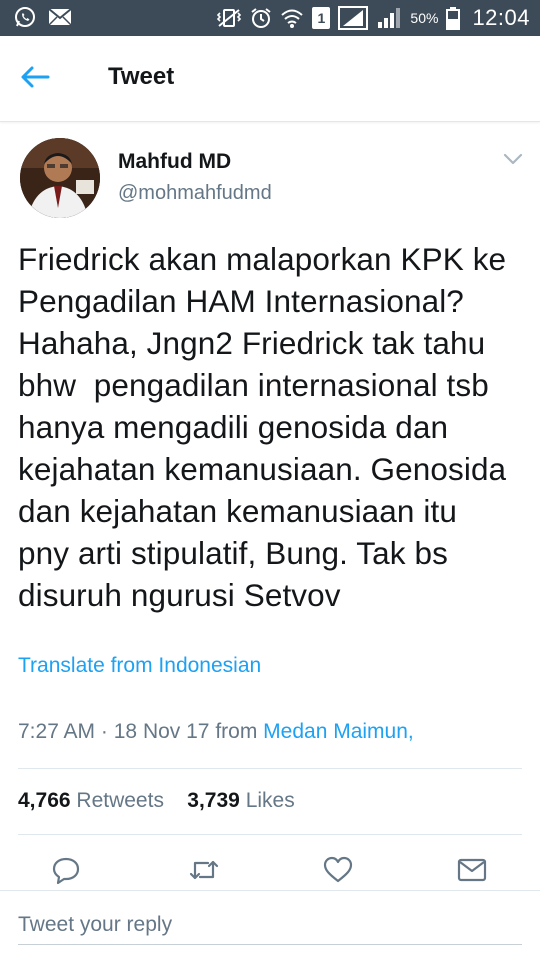 This screenshot has height=960, width=540. I want to click on status-bar: 1 50% 12:04, so click(270, 18).